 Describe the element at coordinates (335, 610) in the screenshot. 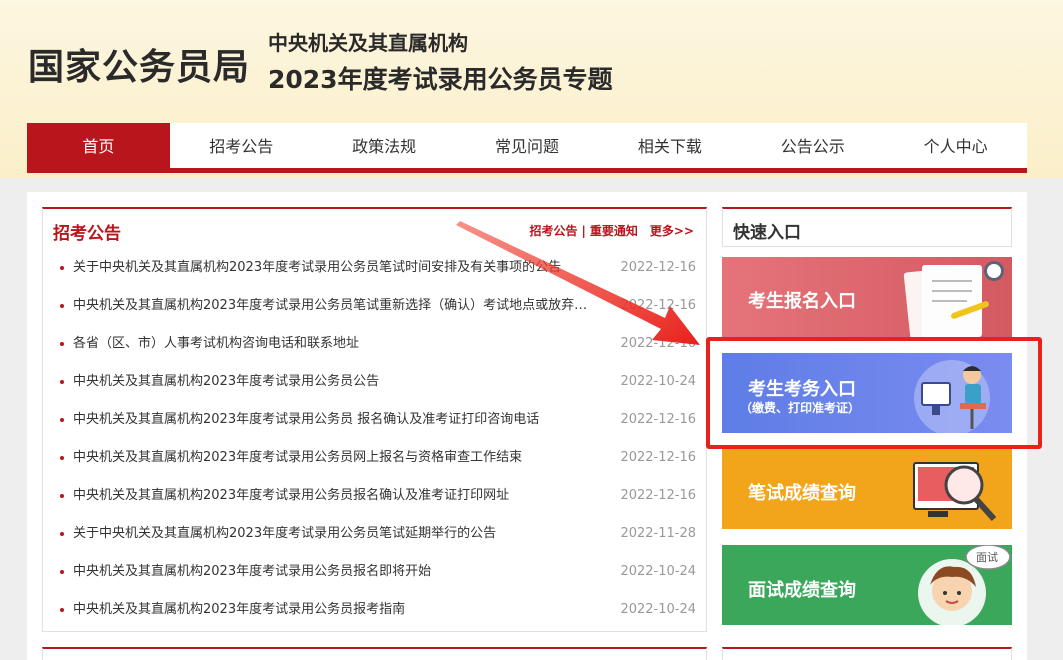

I see `news-title: 中央机关及其直属机构2023年度考试录用公务员报考指南` at that location.